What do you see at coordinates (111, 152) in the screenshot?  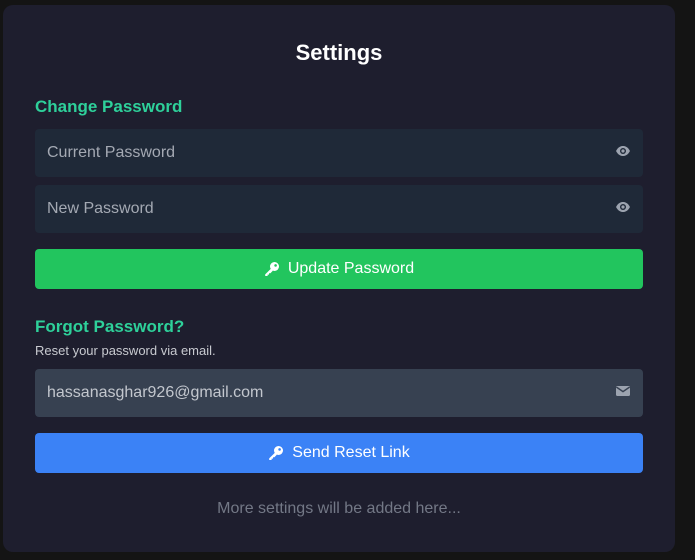 I see `current-password-placeholder: Current Password` at bounding box center [111, 152].